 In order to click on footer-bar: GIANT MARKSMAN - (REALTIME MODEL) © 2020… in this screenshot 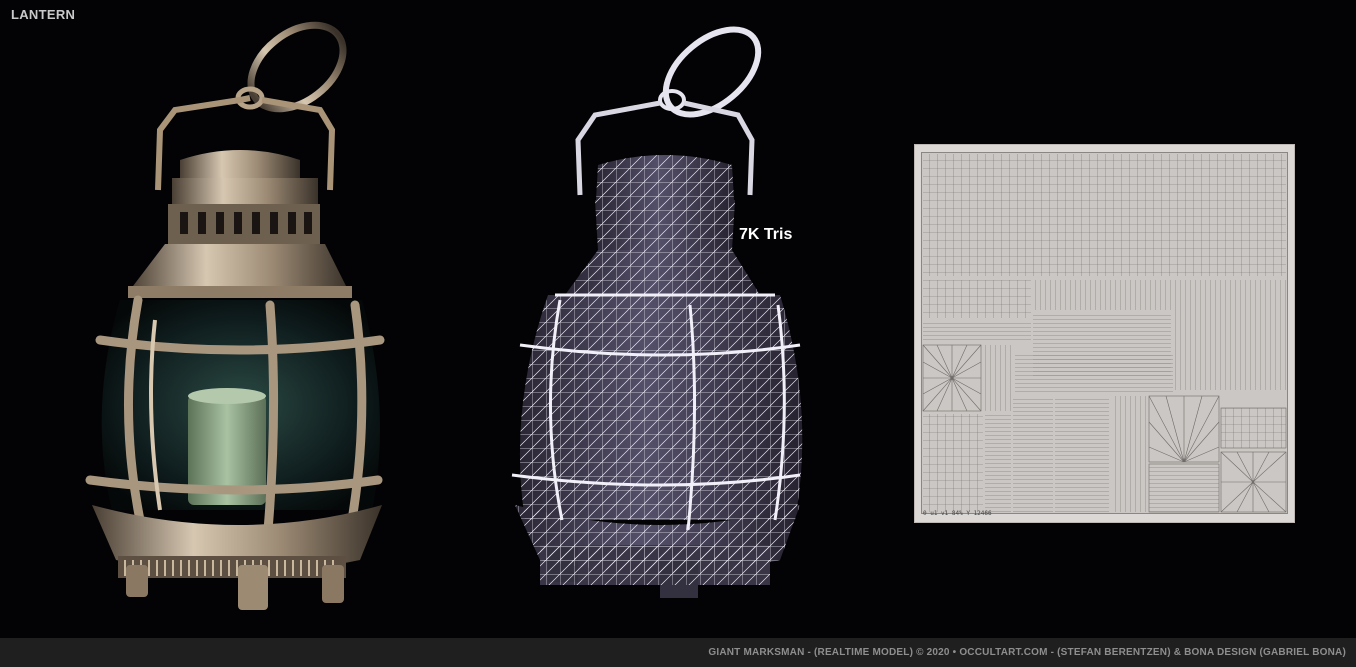, I will do `click(678, 652)`.